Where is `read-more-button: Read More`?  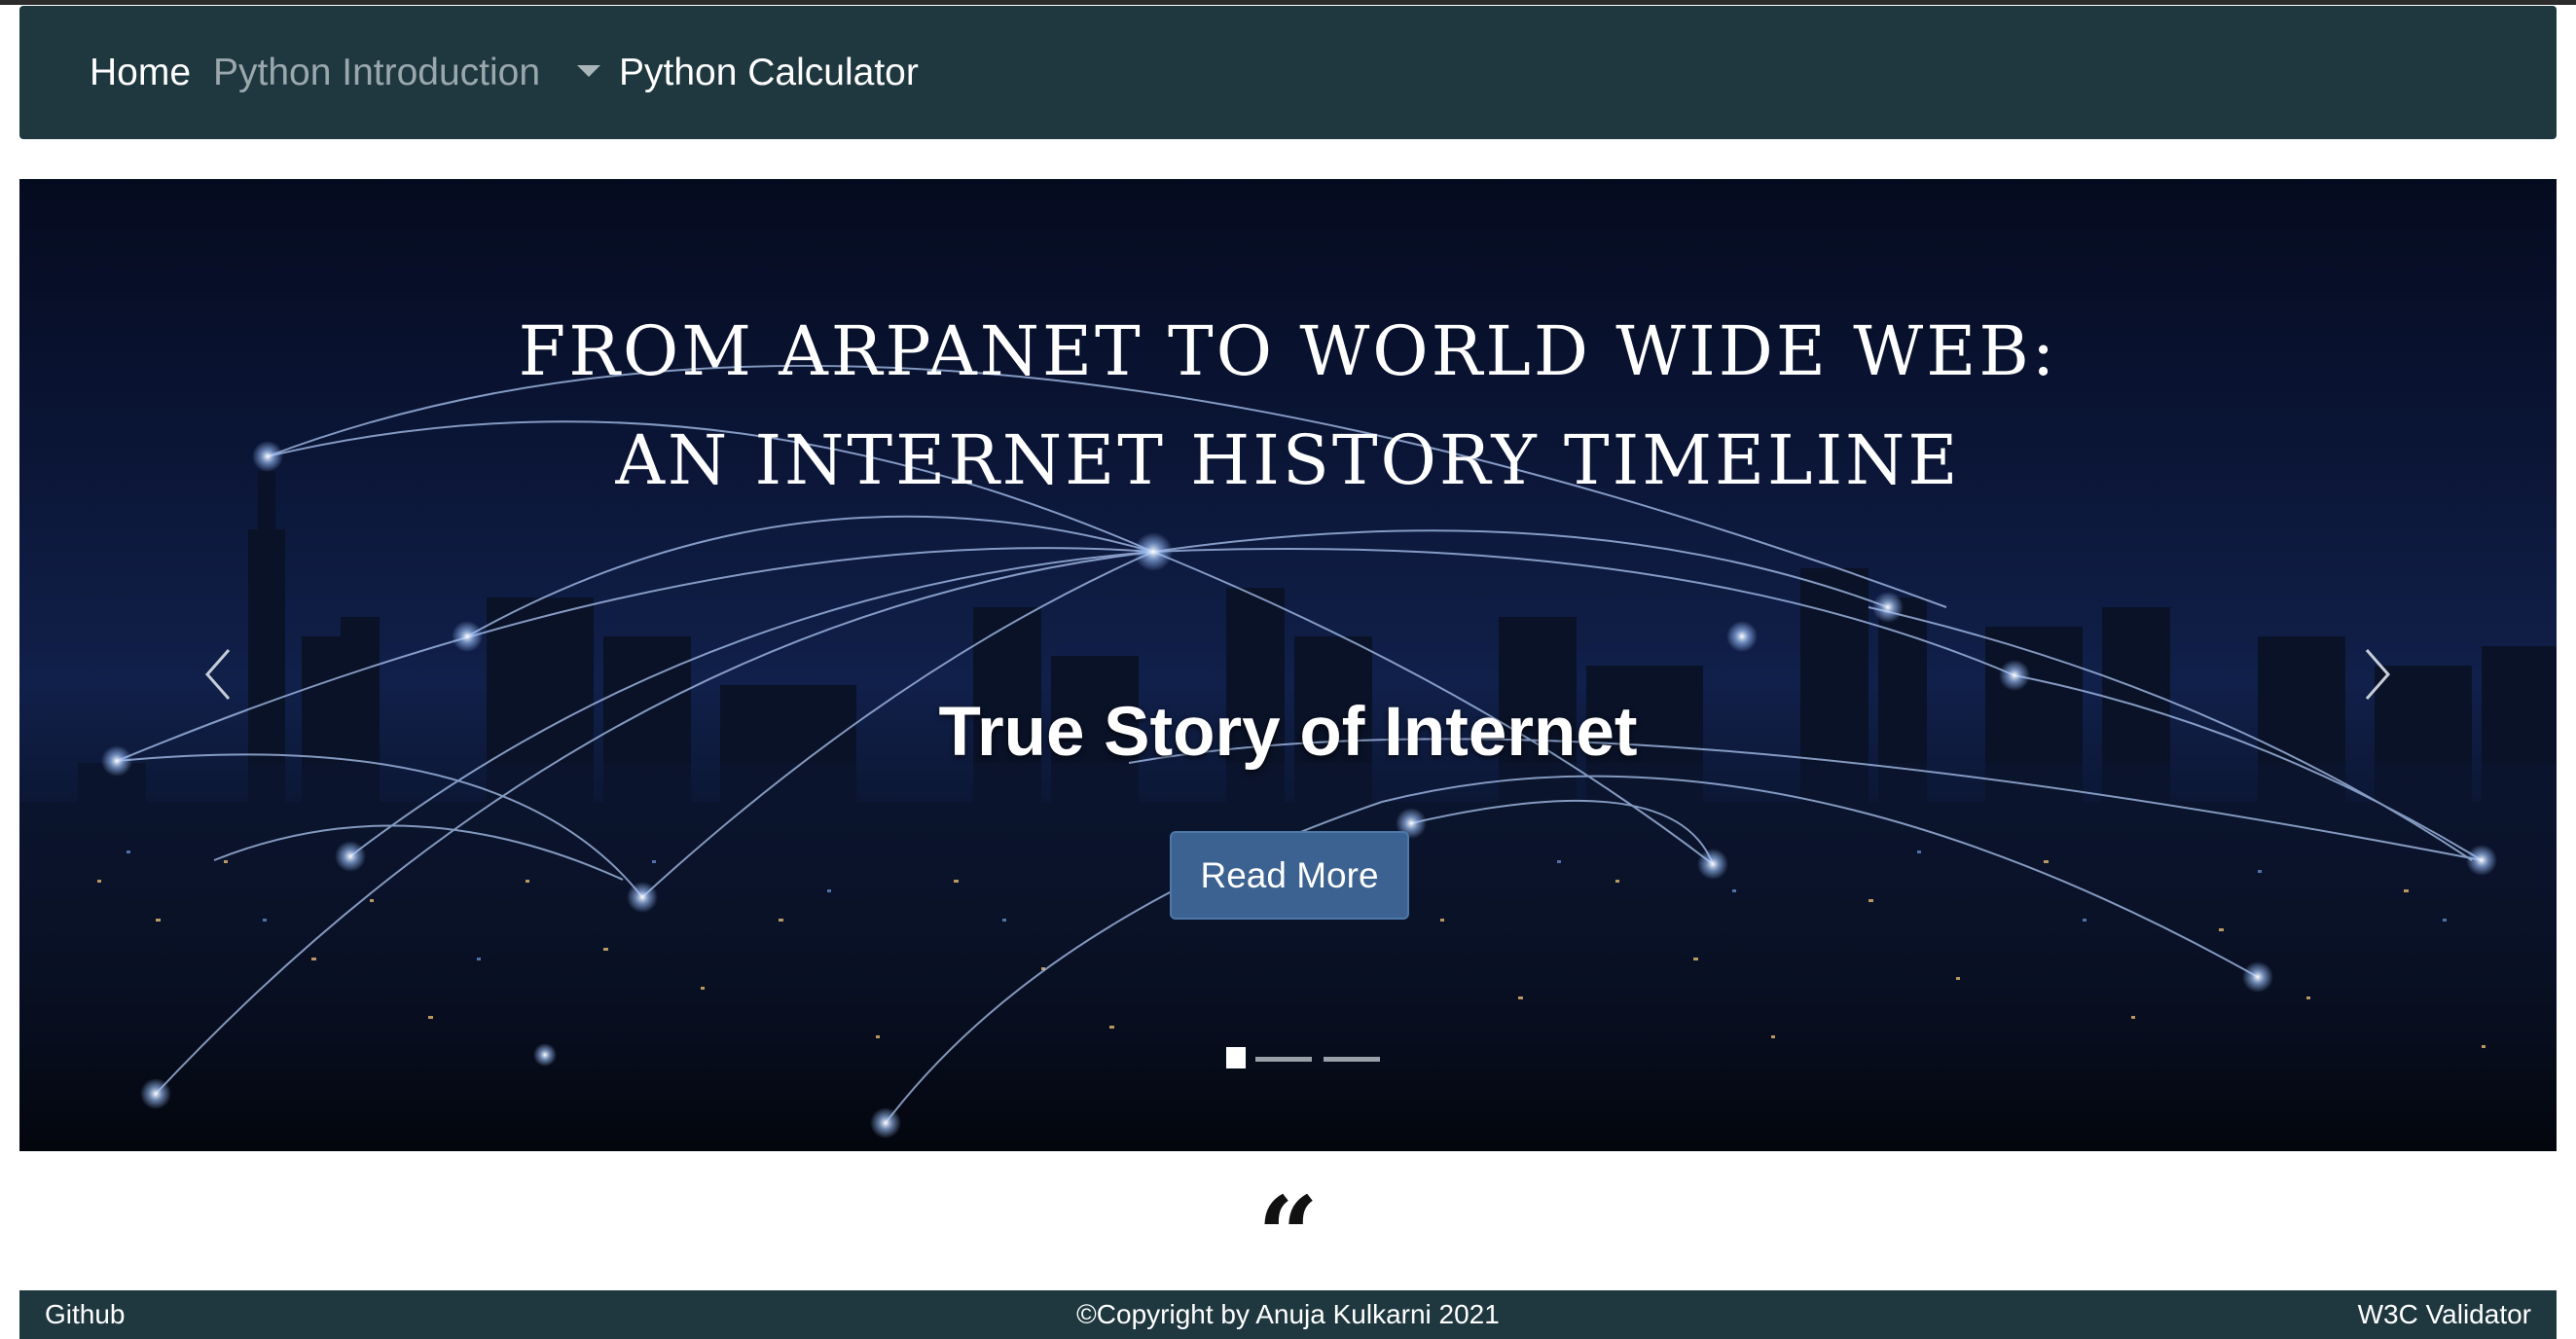
read-more-button: Read More is located at coordinates (1289, 875).